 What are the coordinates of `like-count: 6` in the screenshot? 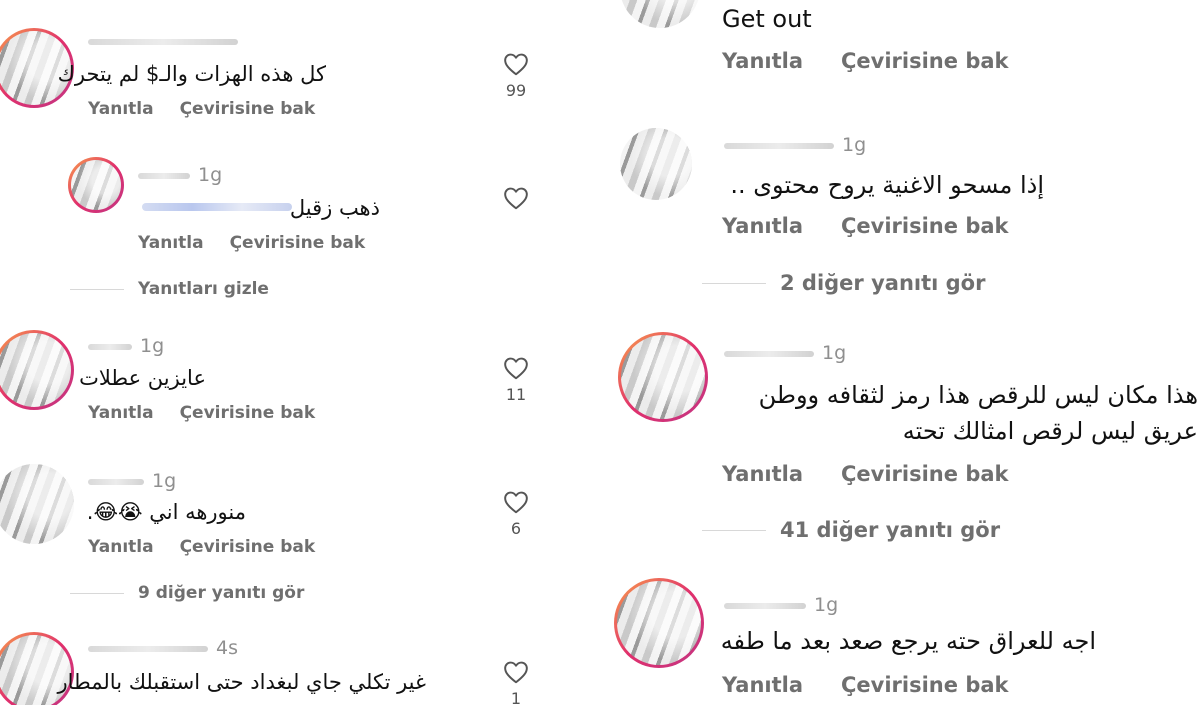 It's located at (516, 528).